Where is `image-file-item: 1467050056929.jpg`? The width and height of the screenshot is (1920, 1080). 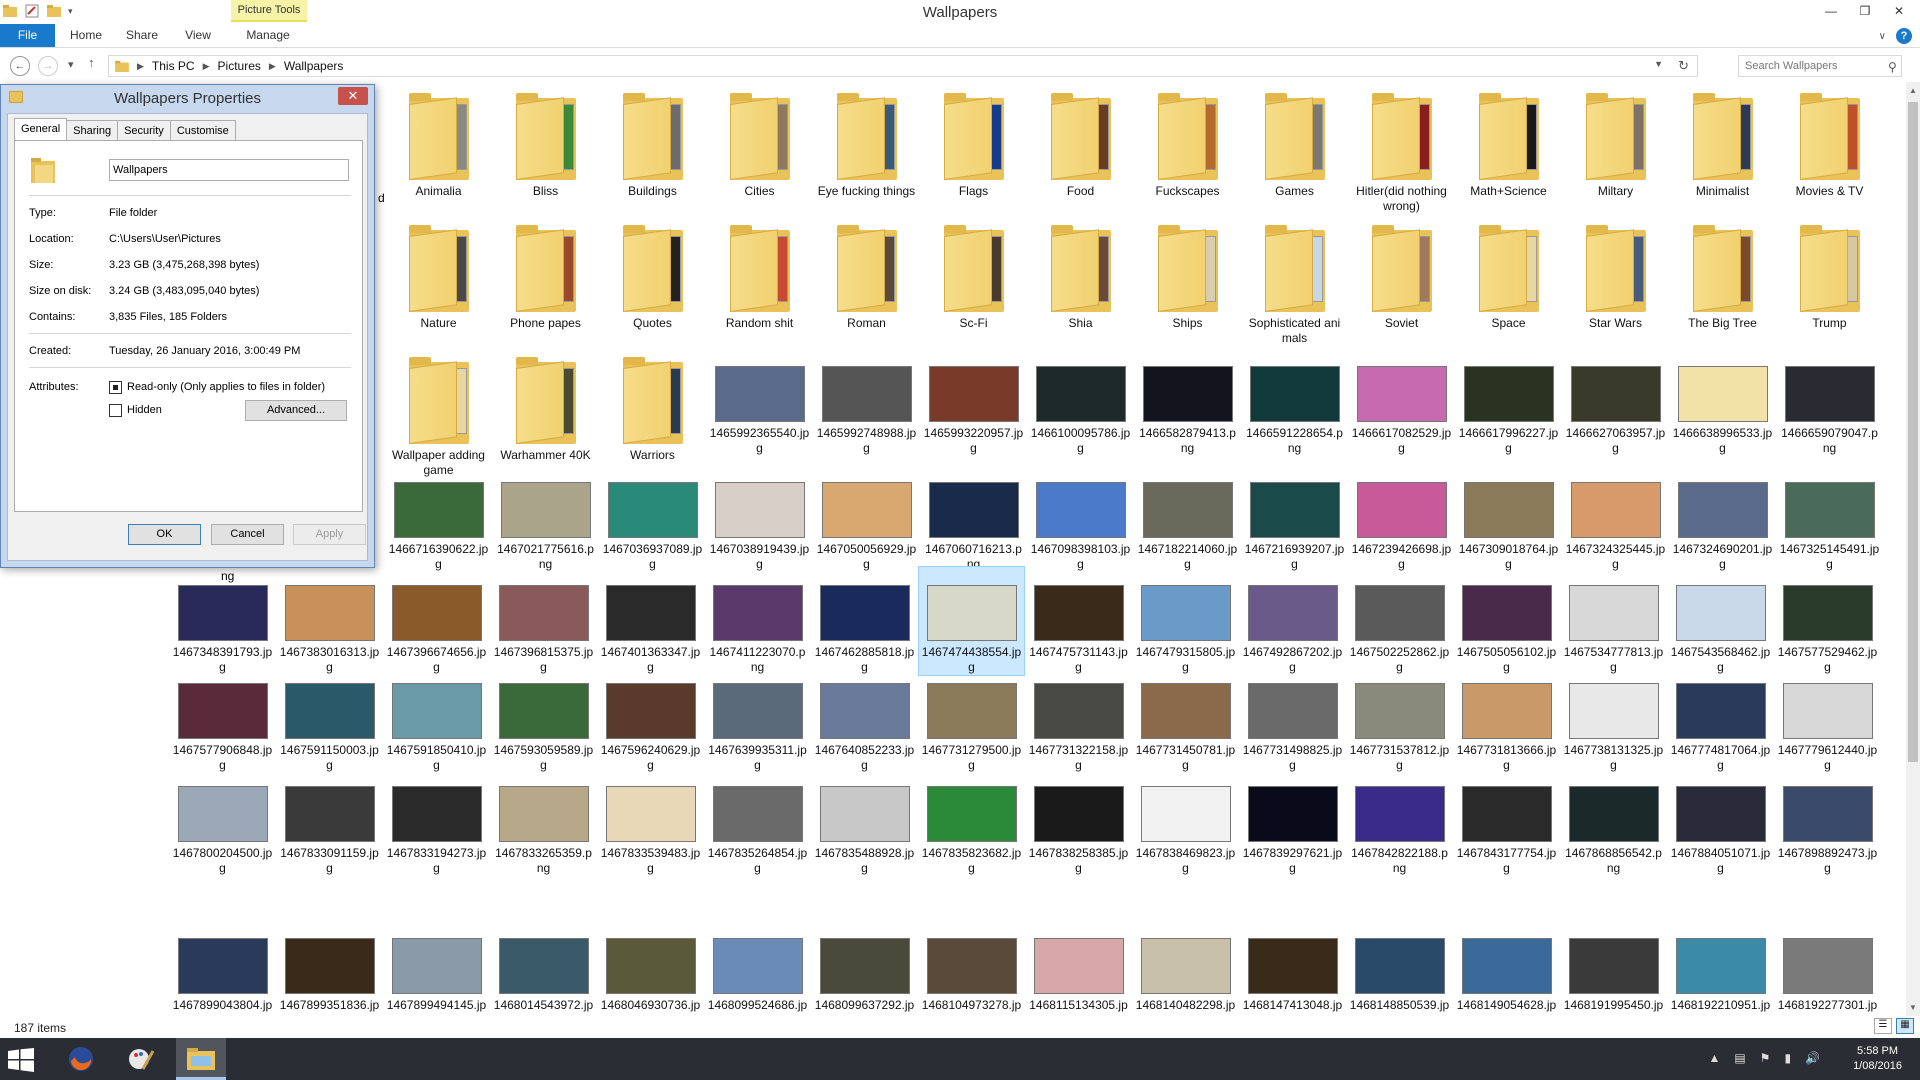 image-file-item: 1467050056929.jpg is located at coordinates (866, 518).